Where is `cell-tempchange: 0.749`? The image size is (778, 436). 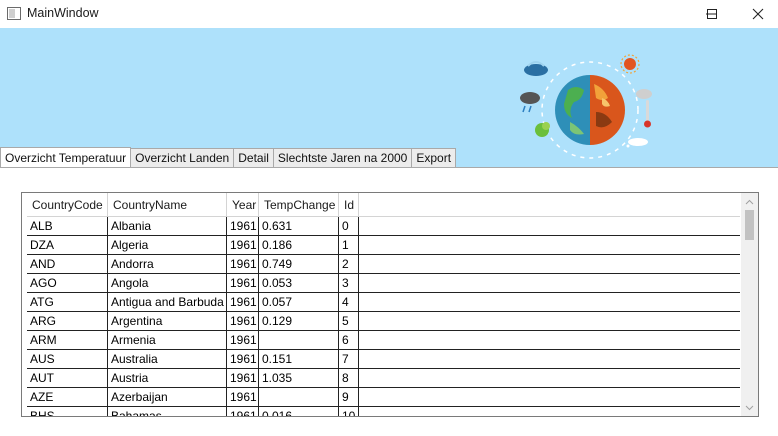
cell-tempchange: 0.749 is located at coordinates (299, 264).